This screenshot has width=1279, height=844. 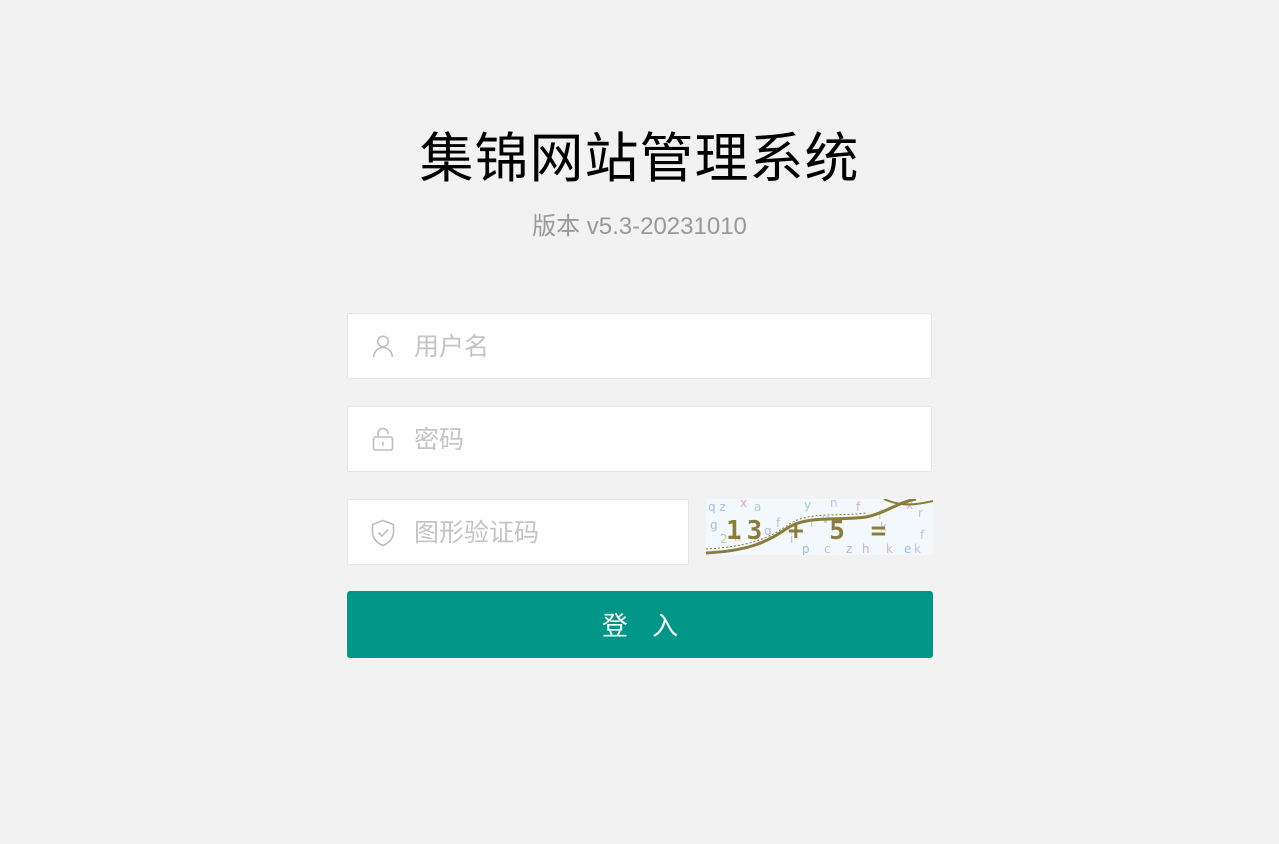 I want to click on version-label: 版本 v5.3-20231010, so click(x=639, y=226).